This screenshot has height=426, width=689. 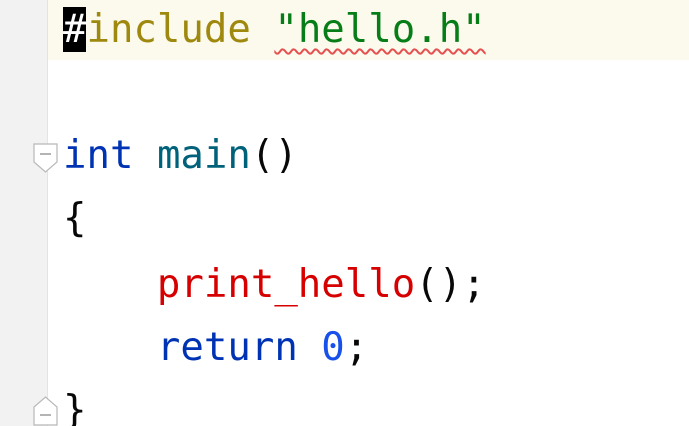 What do you see at coordinates (75, 407) in the screenshot?
I see `close-brace: }` at bounding box center [75, 407].